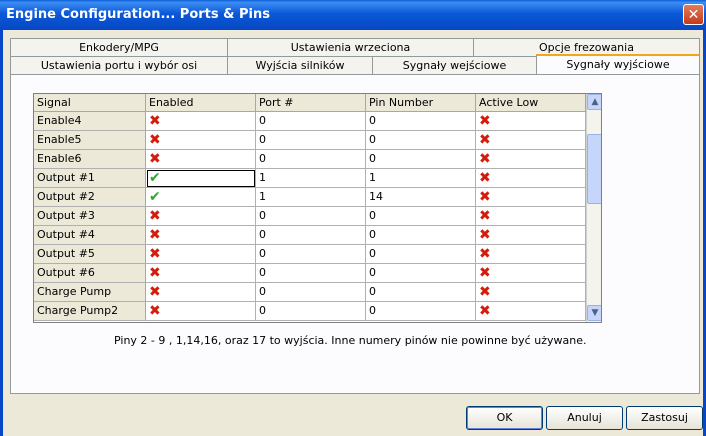 The width and height of the screenshot is (706, 436). I want to click on col-header-enabled: Enabled, so click(201, 103).